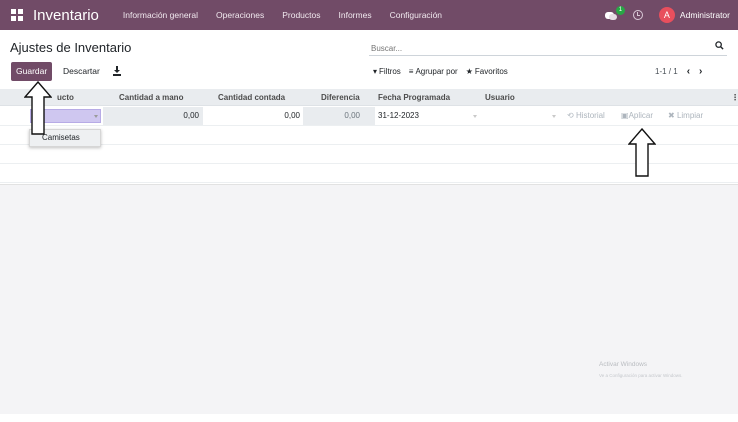  Describe the element at coordinates (433, 71) in the screenshot. I see `group-by-button: ≡ Agrupar por` at that location.